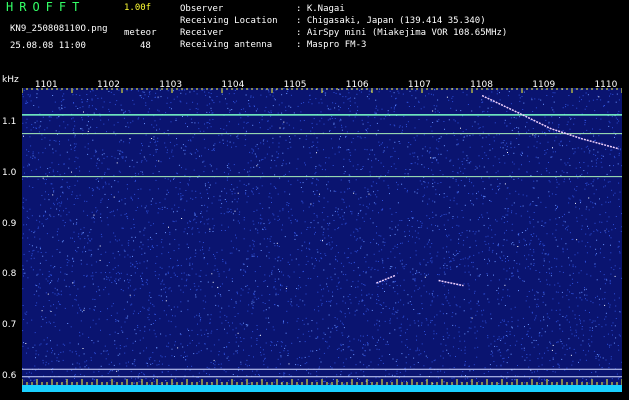 This screenshot has width=629, height=400. Describe the element at coordinates (9, 223) in the screenshot. I see `y-tick-label: 0.9` at that location.